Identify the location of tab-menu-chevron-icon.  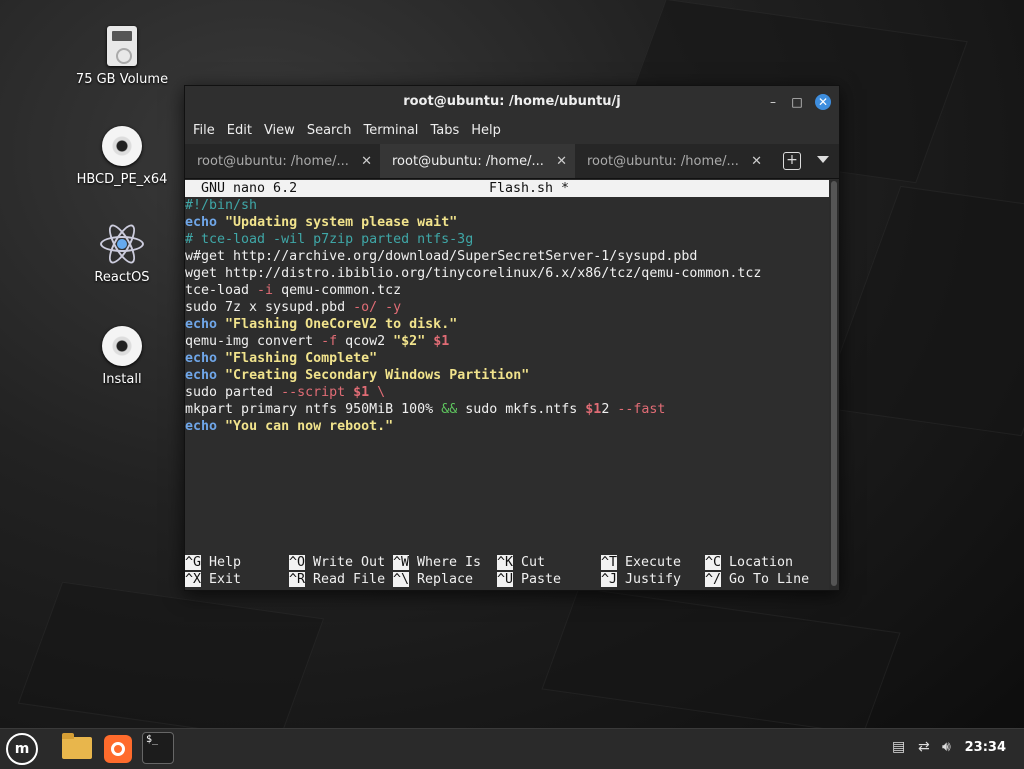
(823, 159).